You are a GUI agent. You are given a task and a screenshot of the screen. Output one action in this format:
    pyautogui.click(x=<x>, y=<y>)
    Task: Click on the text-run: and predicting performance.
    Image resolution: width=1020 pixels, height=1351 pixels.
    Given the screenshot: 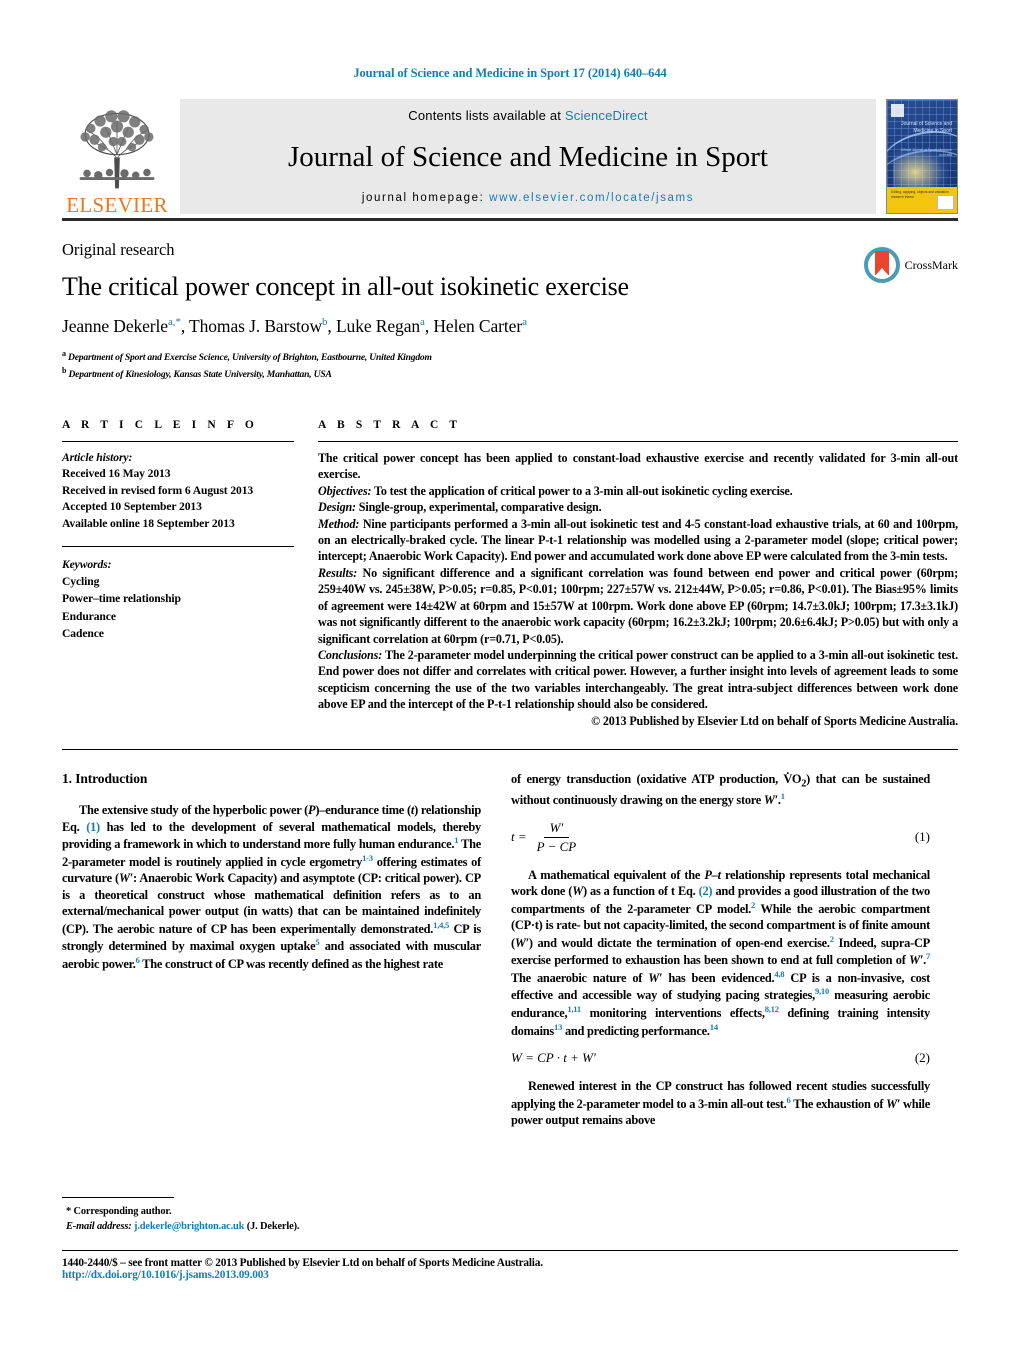 What is the action you would take?
    pyautogui.click(x=636, y=1030)
    